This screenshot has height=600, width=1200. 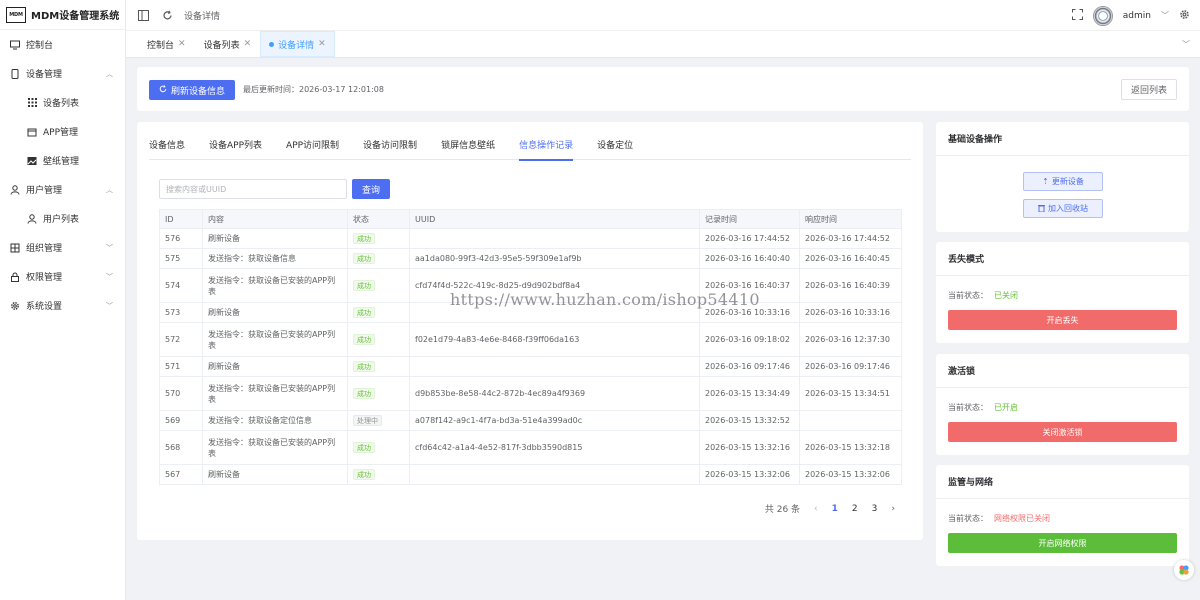 What do you see at coordinates (1062, 482) in the screenshot?
I see `card-title: 监管与网络` at bounding box center [1062, 482].